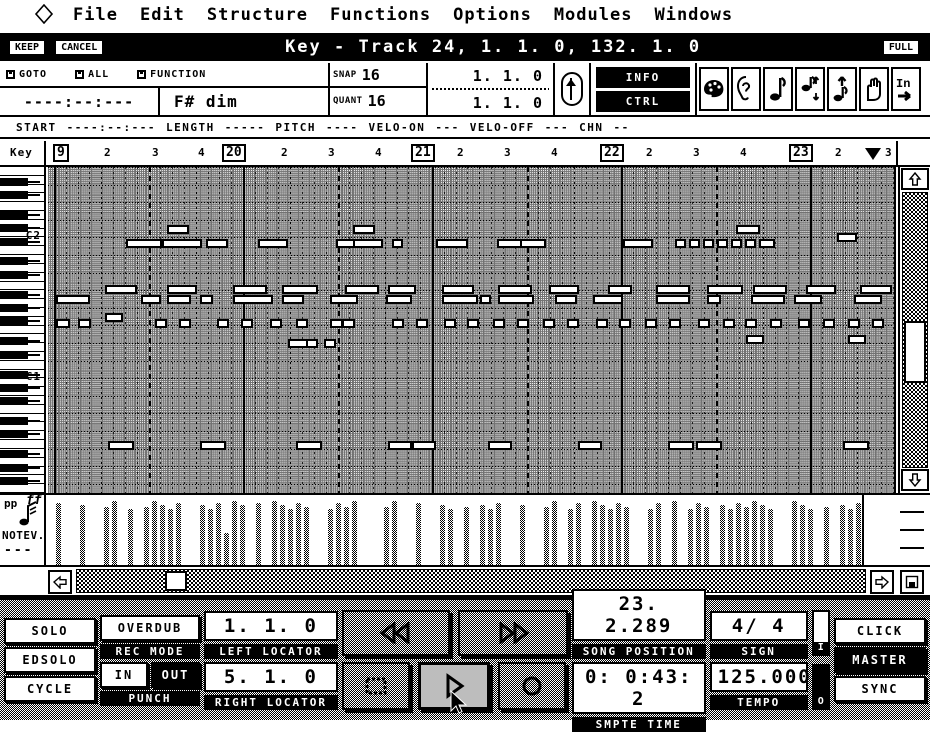  I want to click on info-button: INFO, so click(643, 77).